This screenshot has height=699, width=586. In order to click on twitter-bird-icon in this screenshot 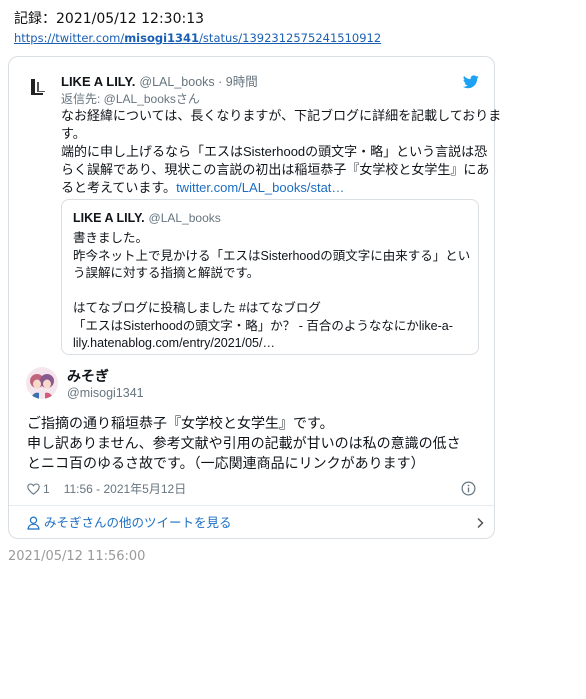, I will do `click(471, 82)`.